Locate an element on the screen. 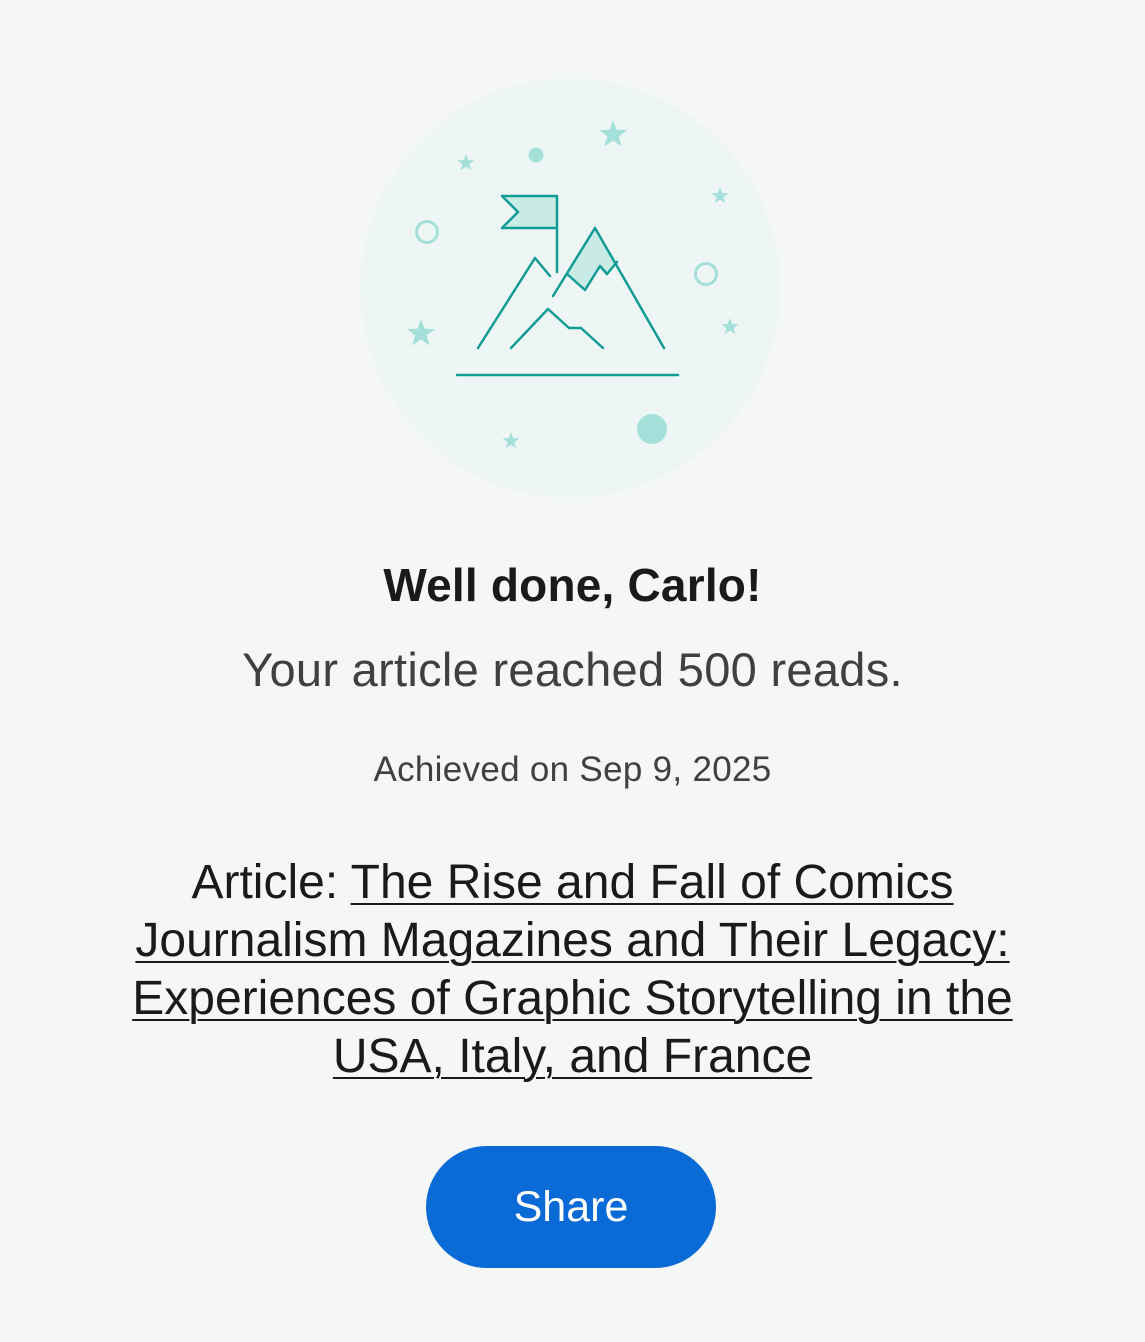  milestone-message: Your article reached 500 reads. is located at coordinates (572, 669).